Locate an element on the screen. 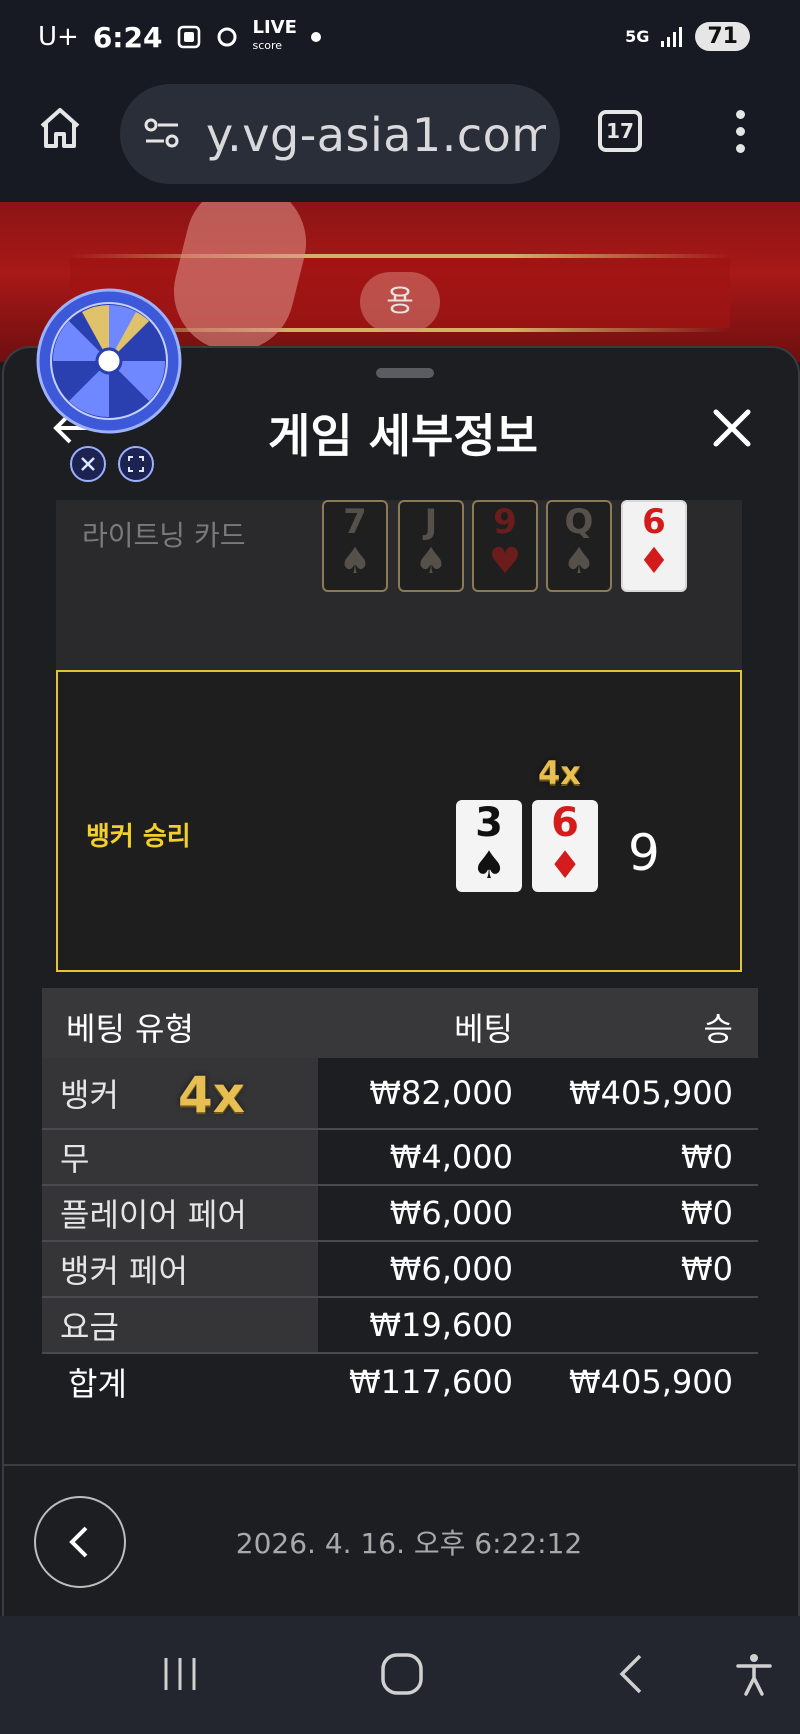 Image resolution: width=800 pixels, height=1734 pixels. result-card: 6 ♦ is located at coordinates (565, 846).